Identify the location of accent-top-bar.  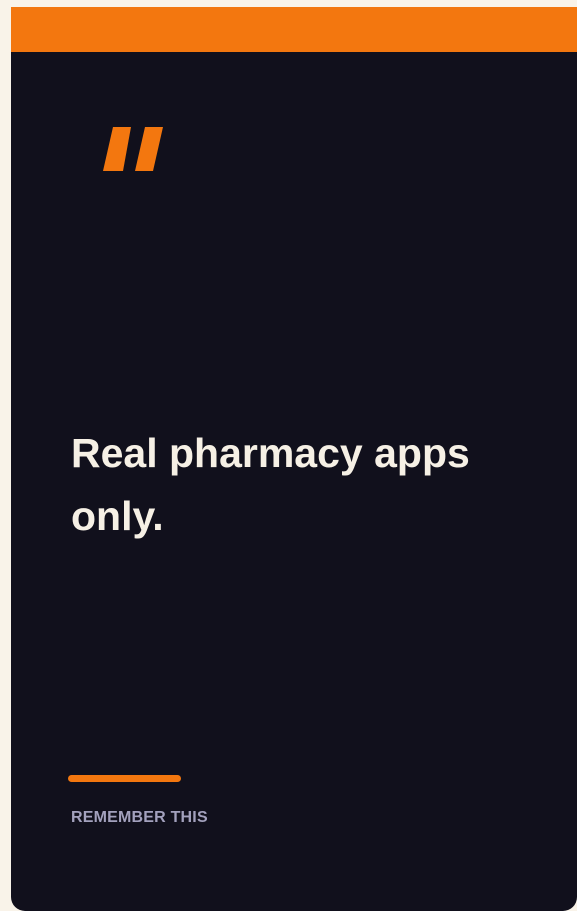
(294, 29).